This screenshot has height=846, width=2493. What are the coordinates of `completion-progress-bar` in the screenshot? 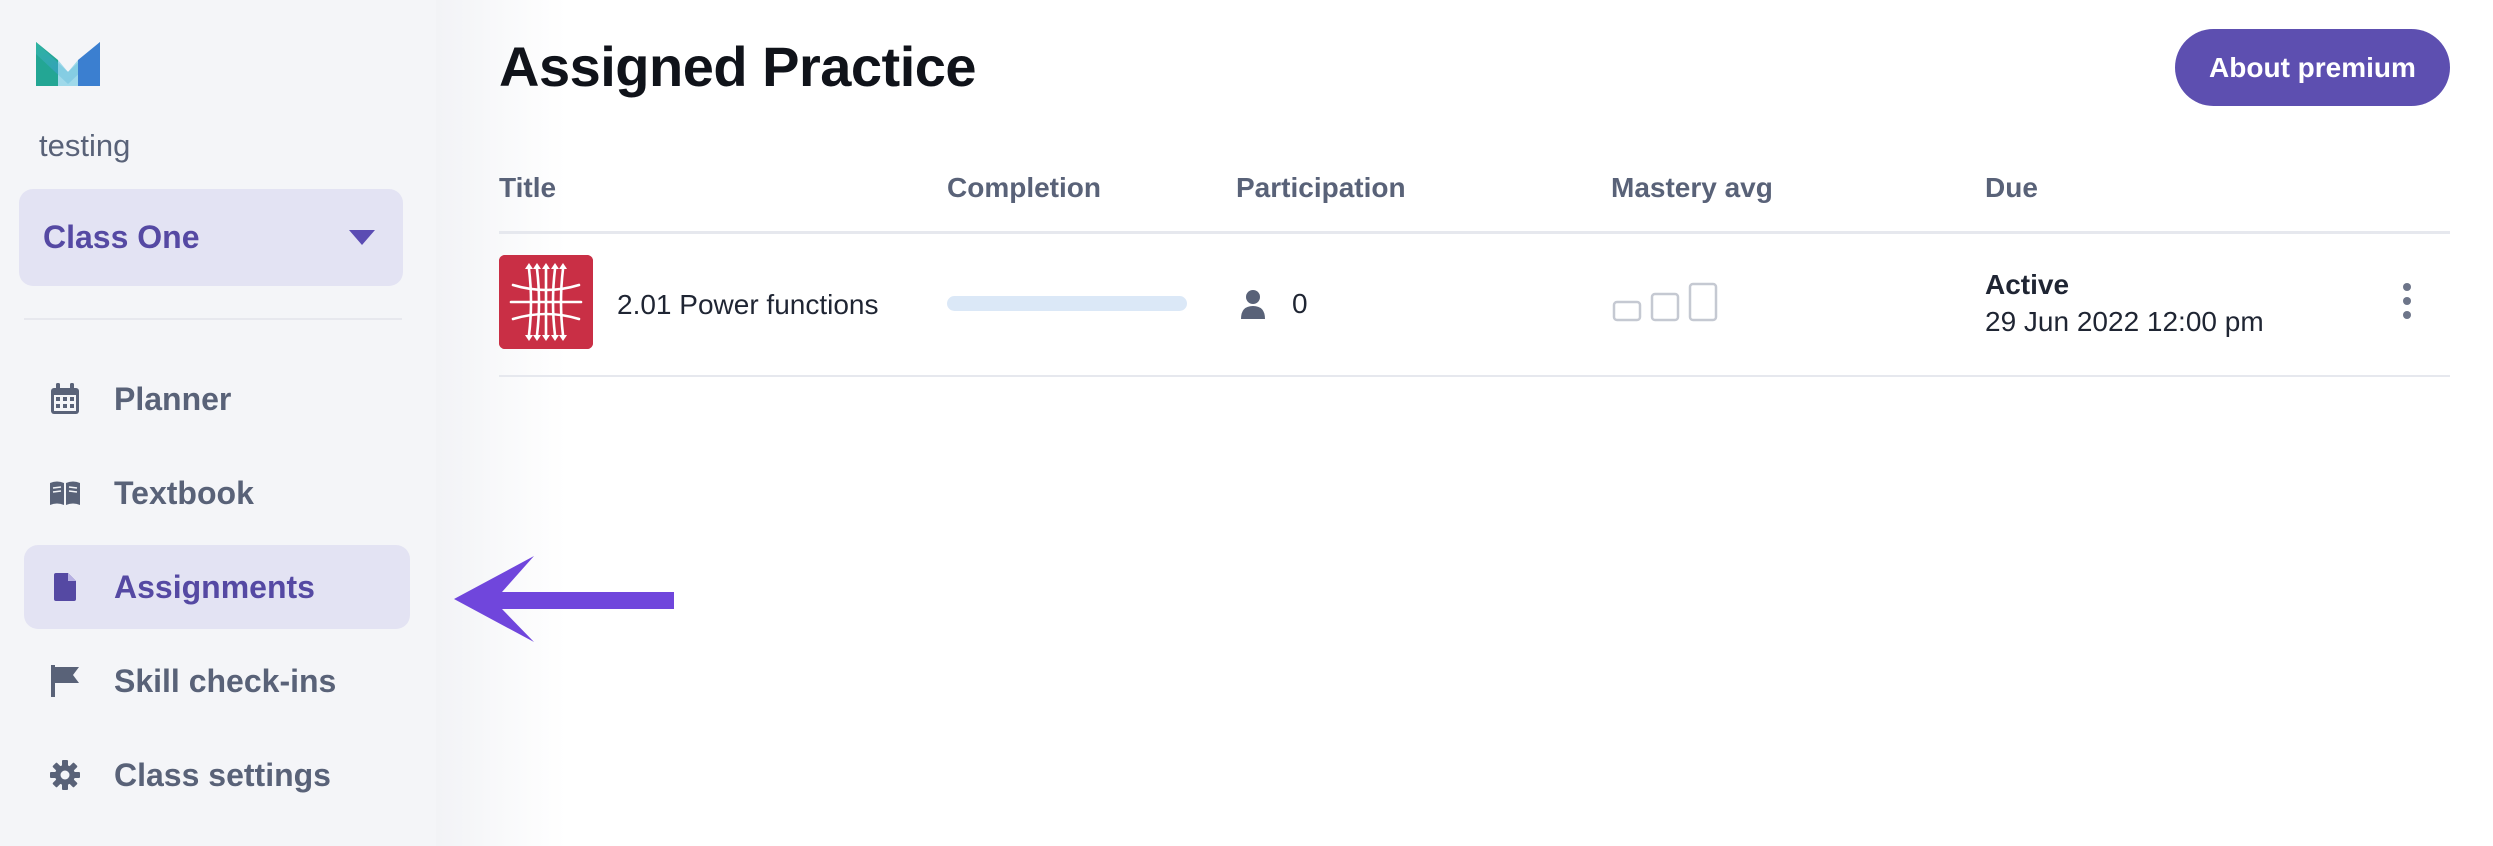 It's located at (1067, 303).